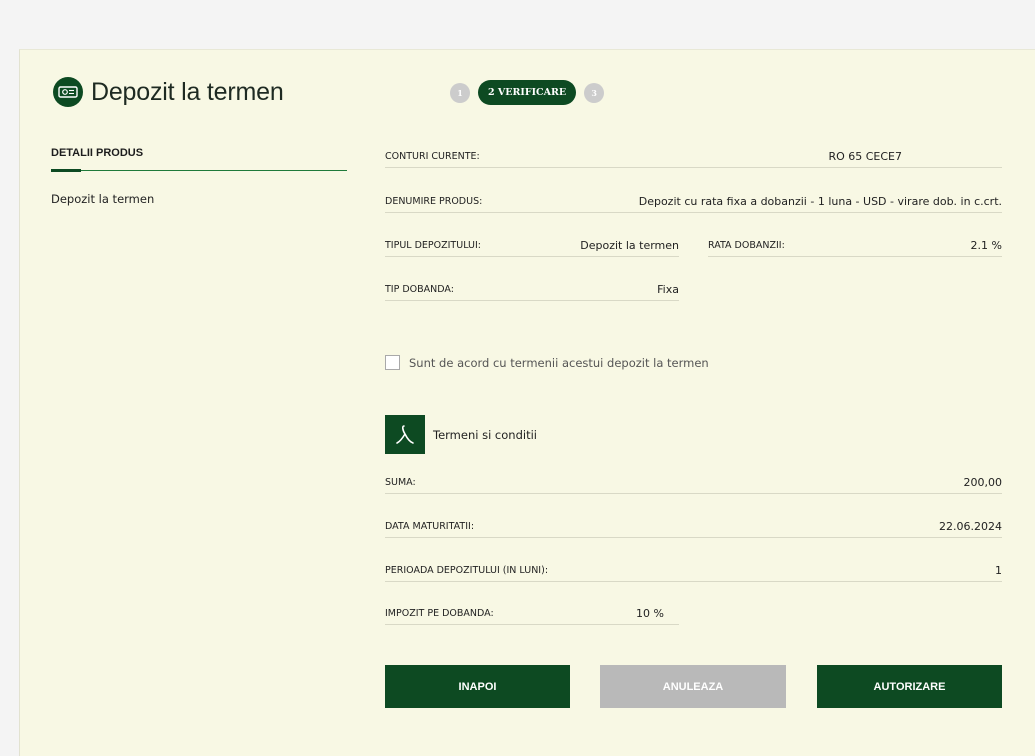 This screenshot has width=1035, height=756. I want to click on perioada-label: PERIOADA DEPOZITULUI (IN LUNI):, so click(467, 570).